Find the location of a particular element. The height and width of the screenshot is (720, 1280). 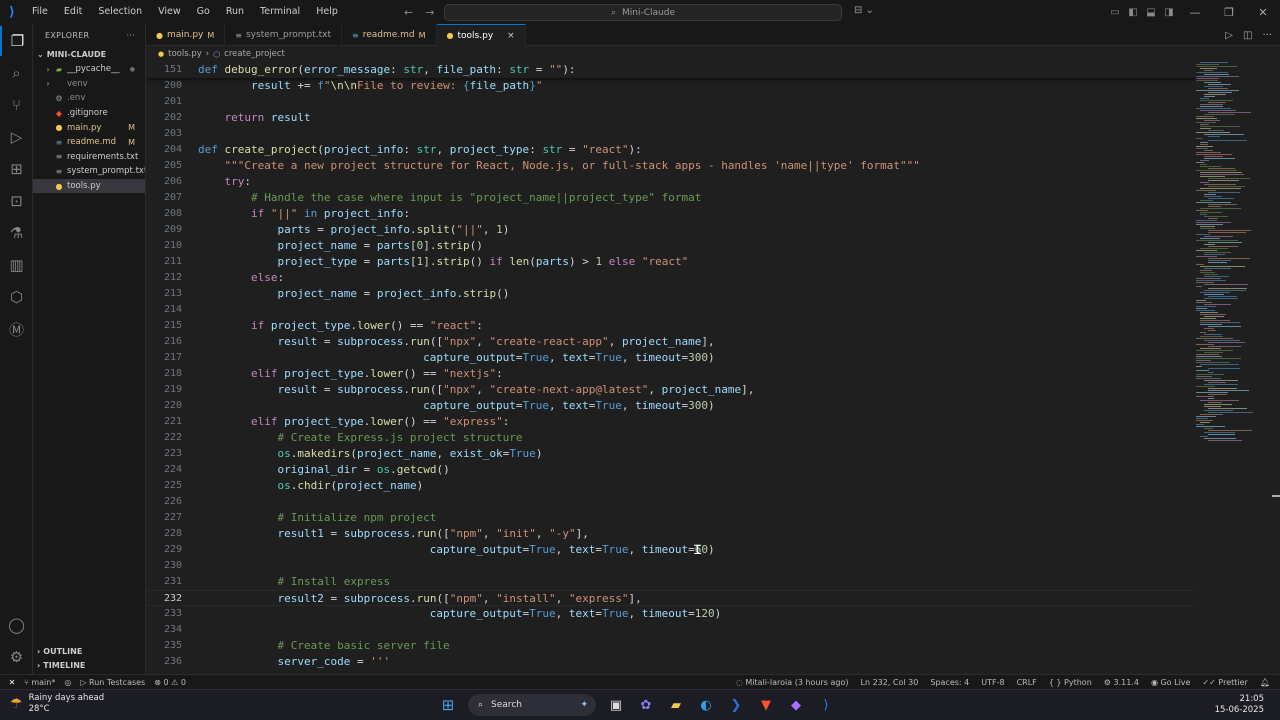

code-line: 209 parts = project_info.split("||", 1) is located at coordinates (671, 230).